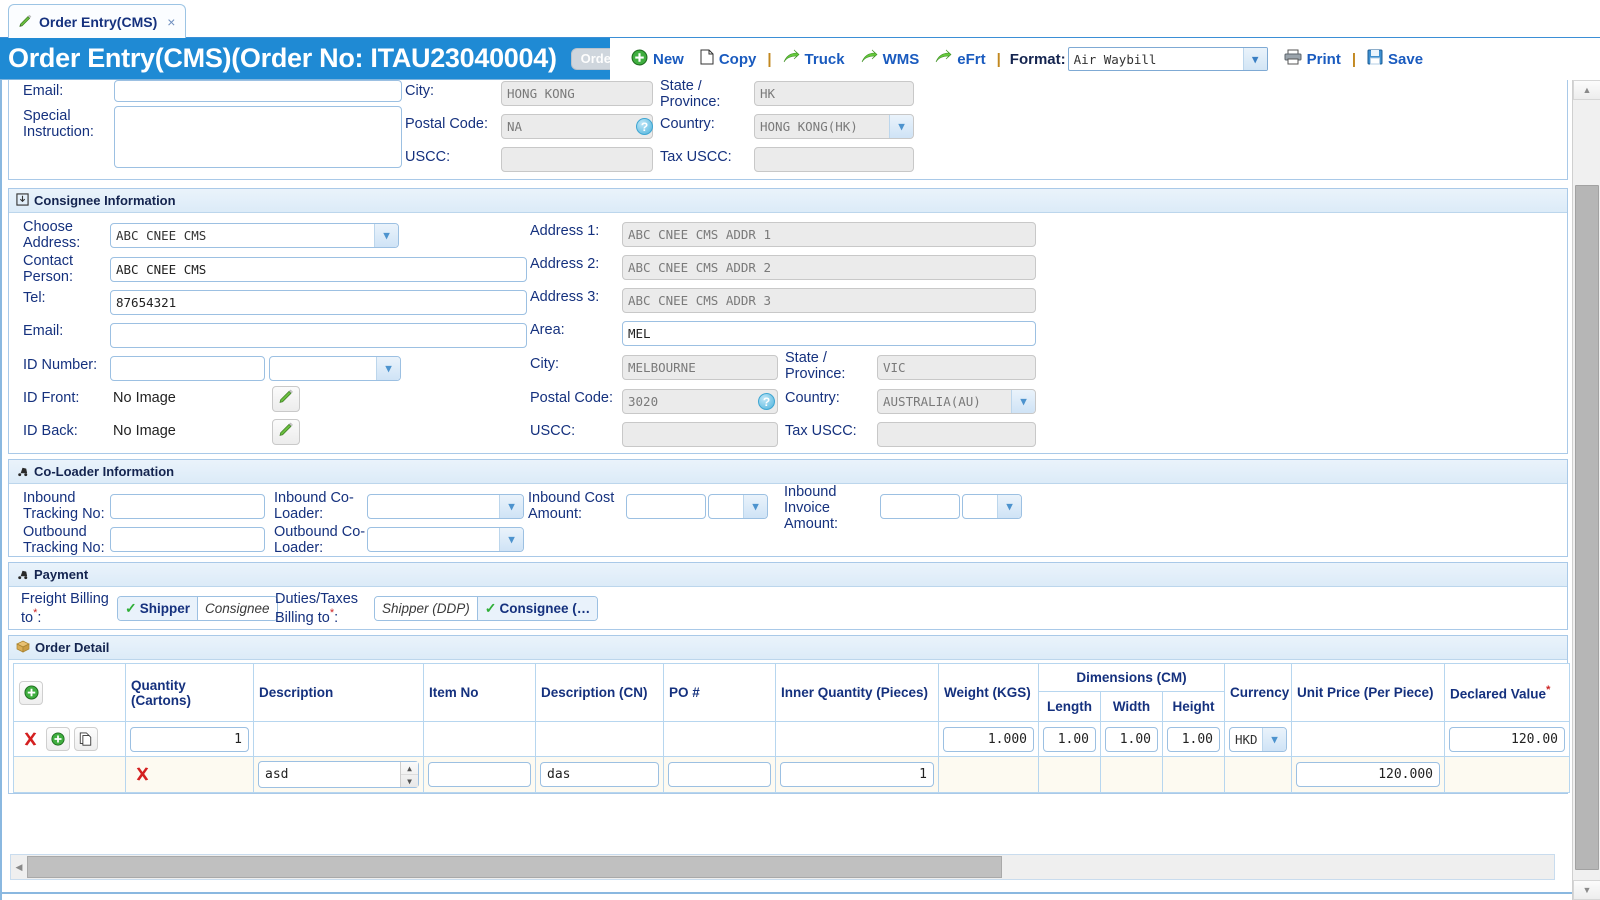 The width and height of the screenshot is (1600, 900). Describe the element at coordinates (1167, 59) in the screenshot. I see `format-select: Air Waybill ▼` at that location.